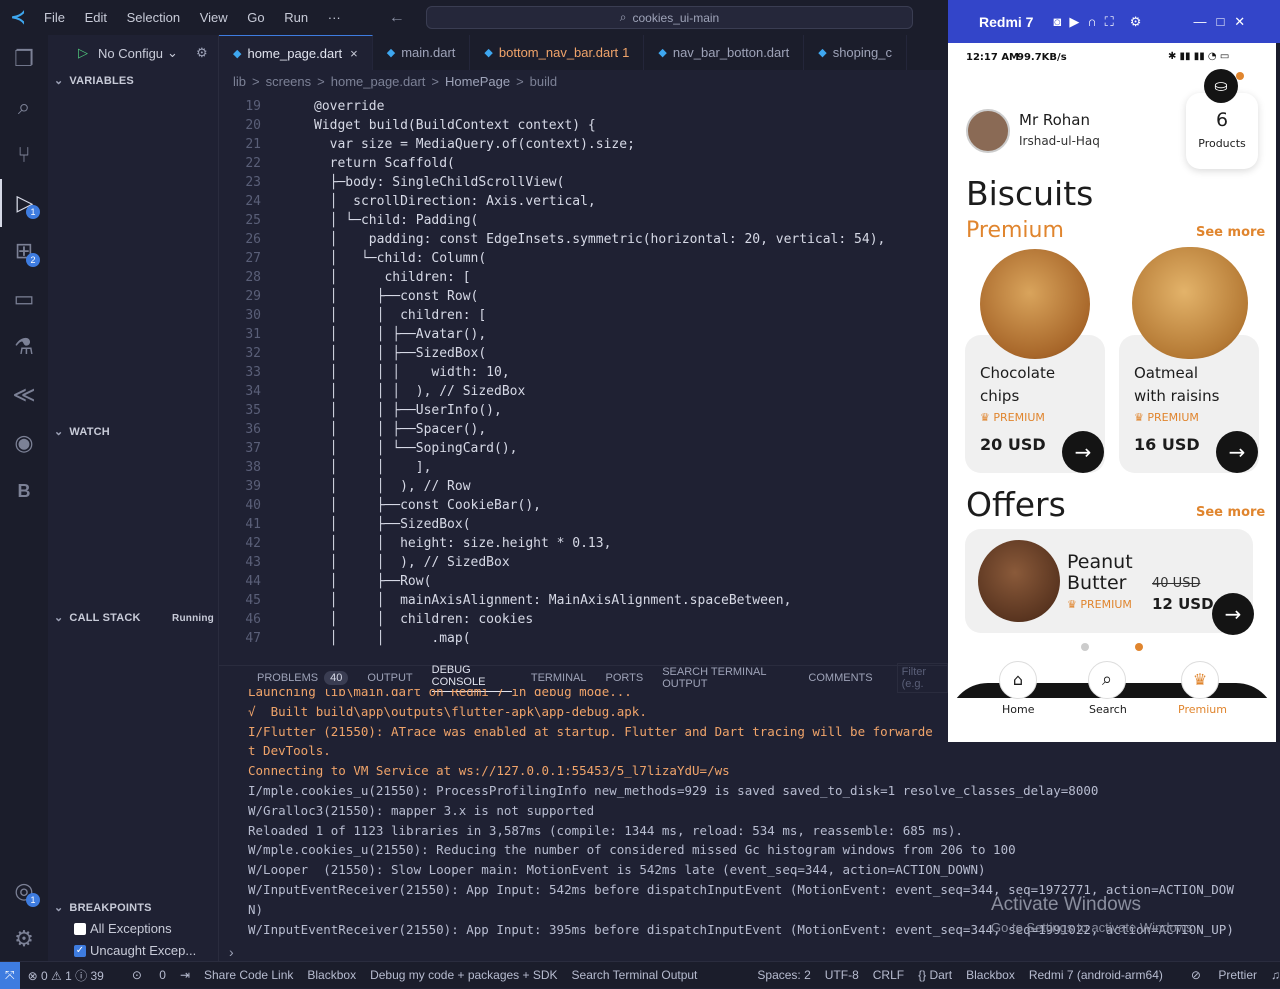 The height and width of the screenshot is (989, 1280). I want to click on tab-main: ◆ main.dart, so click(422, 52).